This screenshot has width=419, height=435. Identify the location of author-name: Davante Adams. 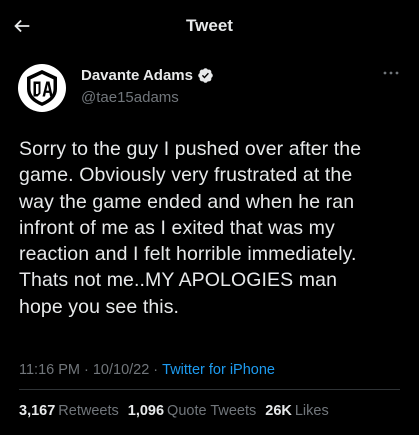
(137, 75).